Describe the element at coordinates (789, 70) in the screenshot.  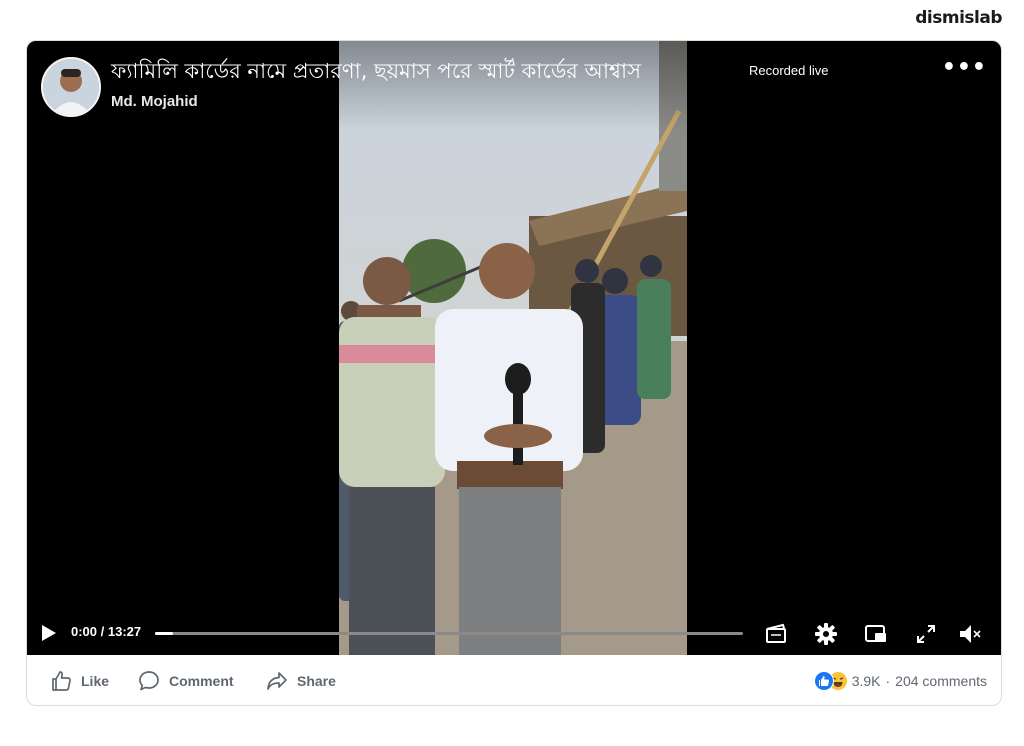
I see `recorded-live-badge: Recorded live` at that location.